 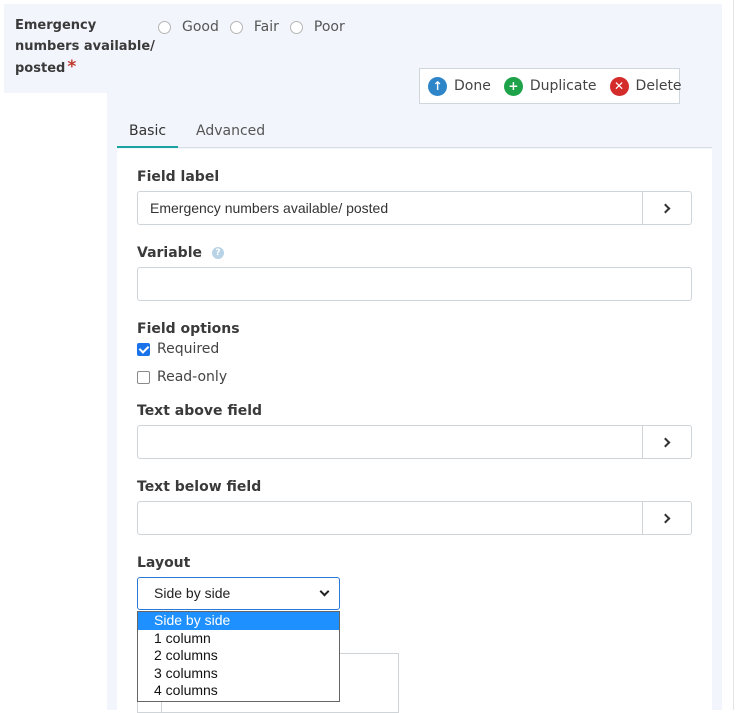 What do you see at coordinates (390, 518) in the screenshot?
I see `text-below-input` at bounding box center [390, 518].